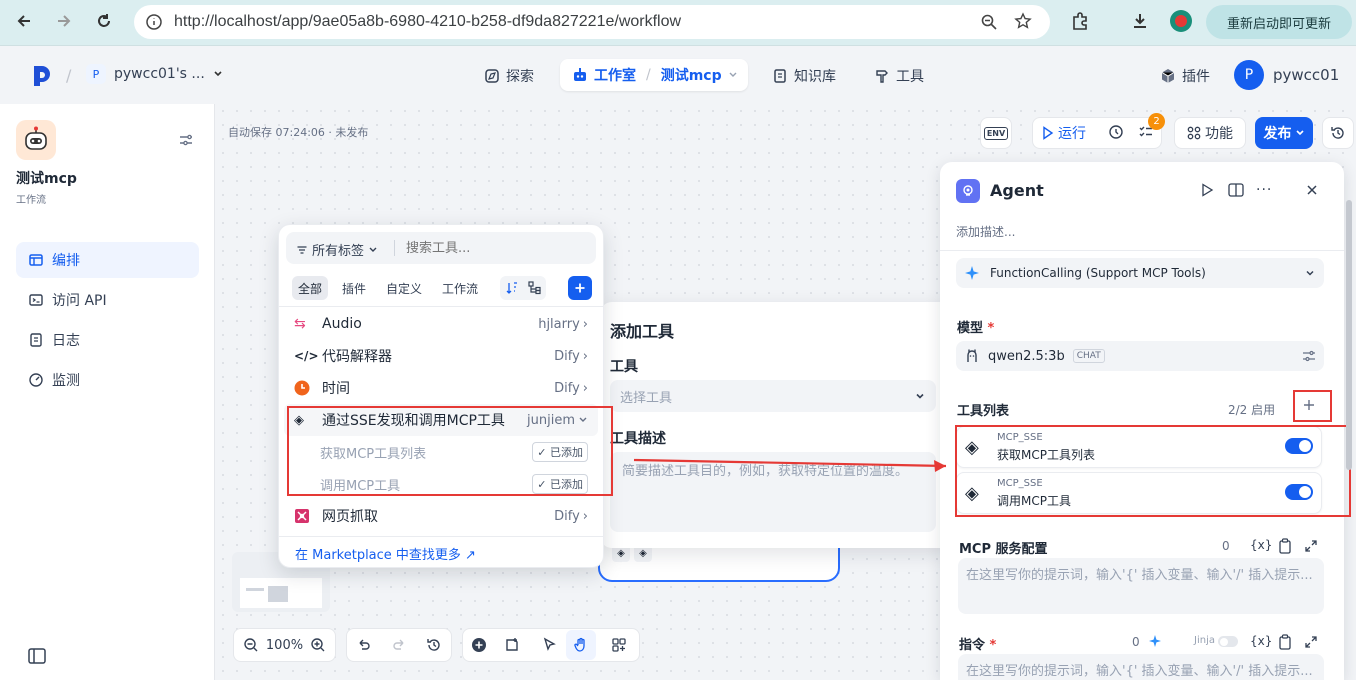 The width and height of the screenshot is (1356, 680). Describe the element at coordinates (460, 288) in the screenshot. I see `tab-workflow: 工作流` at that location.